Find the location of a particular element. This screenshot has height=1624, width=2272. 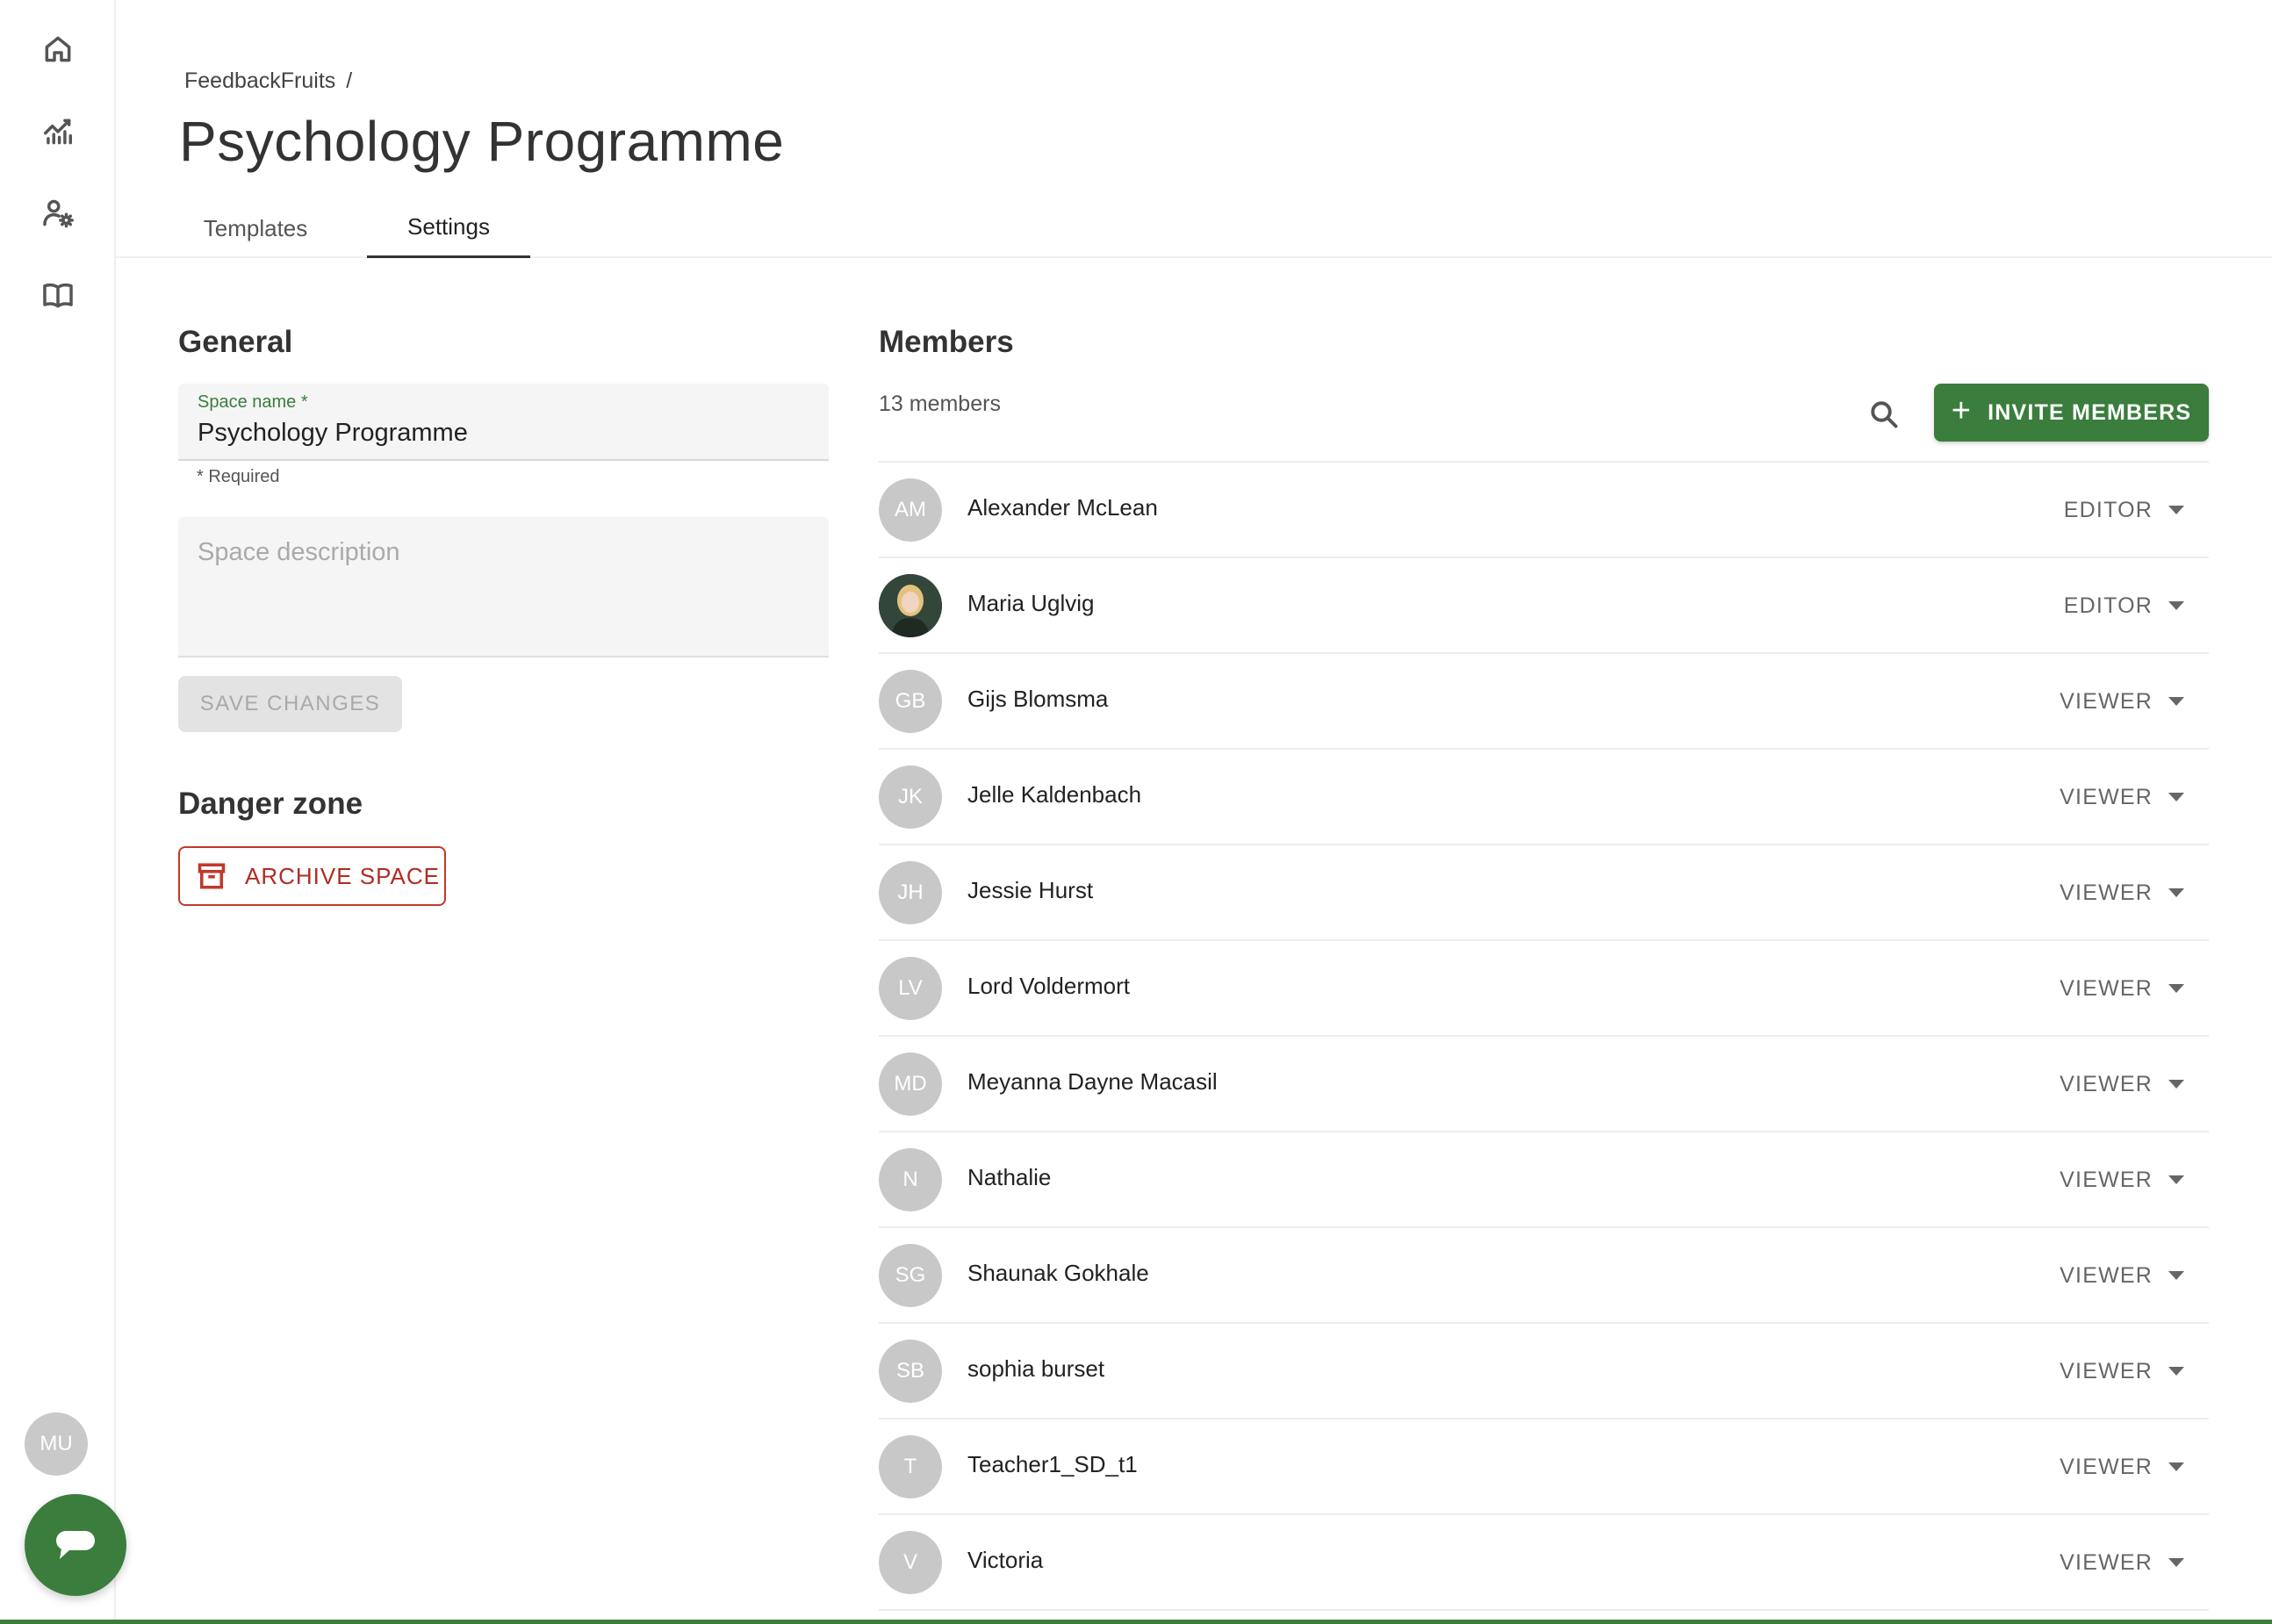

user-avatar: MU is located at coordinates (57, 1444).